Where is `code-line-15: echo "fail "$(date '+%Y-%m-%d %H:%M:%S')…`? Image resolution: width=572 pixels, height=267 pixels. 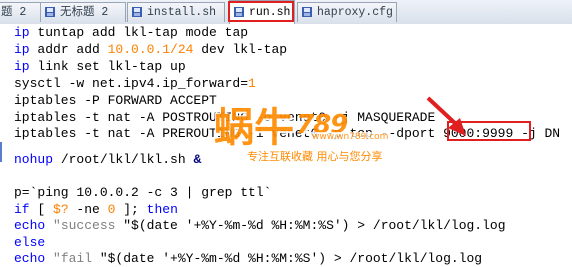 code-line-15: echo "fail "$(date '+%Y-%m-%d %H:%M:%S')… is located at coordinates (248, 258).